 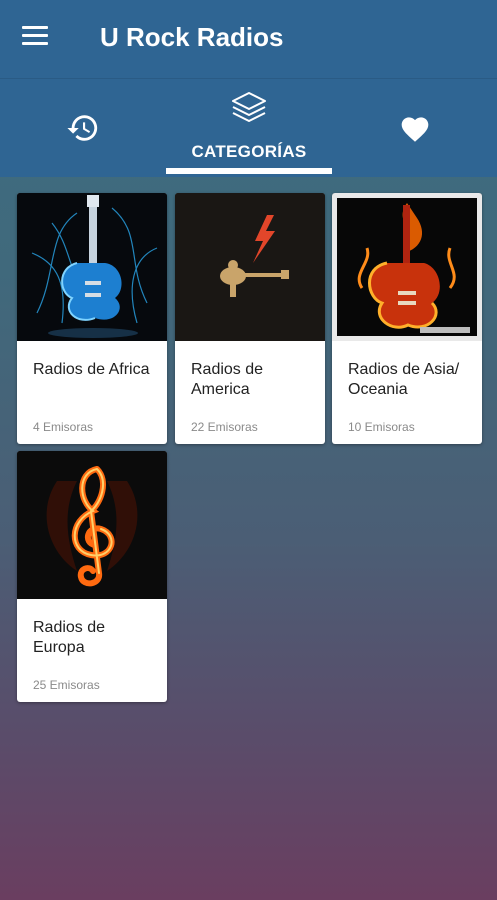 I want to click on category-count: 10 Emisoras, so click(x=381, y=427).